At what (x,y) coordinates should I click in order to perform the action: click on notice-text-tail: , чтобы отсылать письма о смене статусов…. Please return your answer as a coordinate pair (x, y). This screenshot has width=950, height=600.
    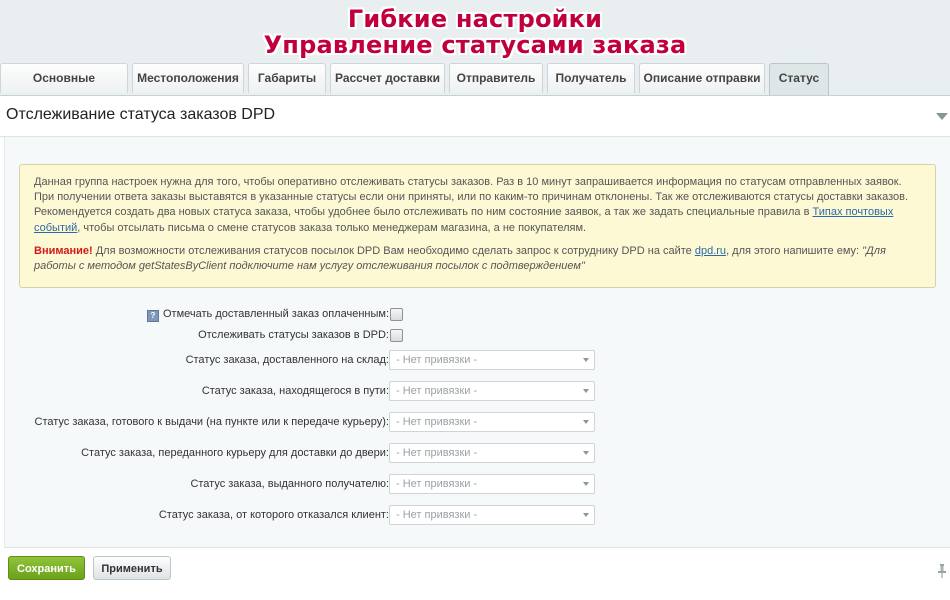
    Looking at the image, I should click on (332, 227).